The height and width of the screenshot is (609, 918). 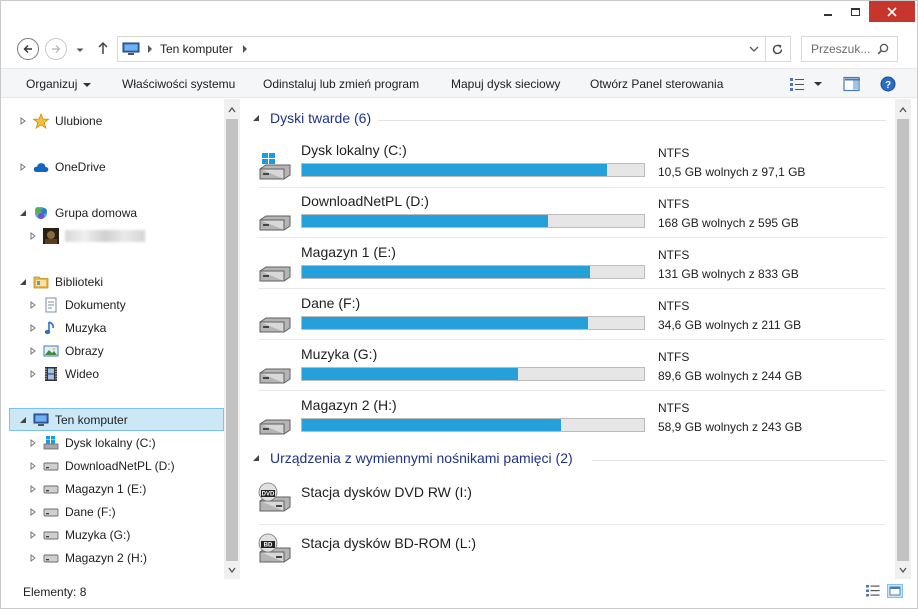 I want to click on title-bar, so click(x=459, y=16).